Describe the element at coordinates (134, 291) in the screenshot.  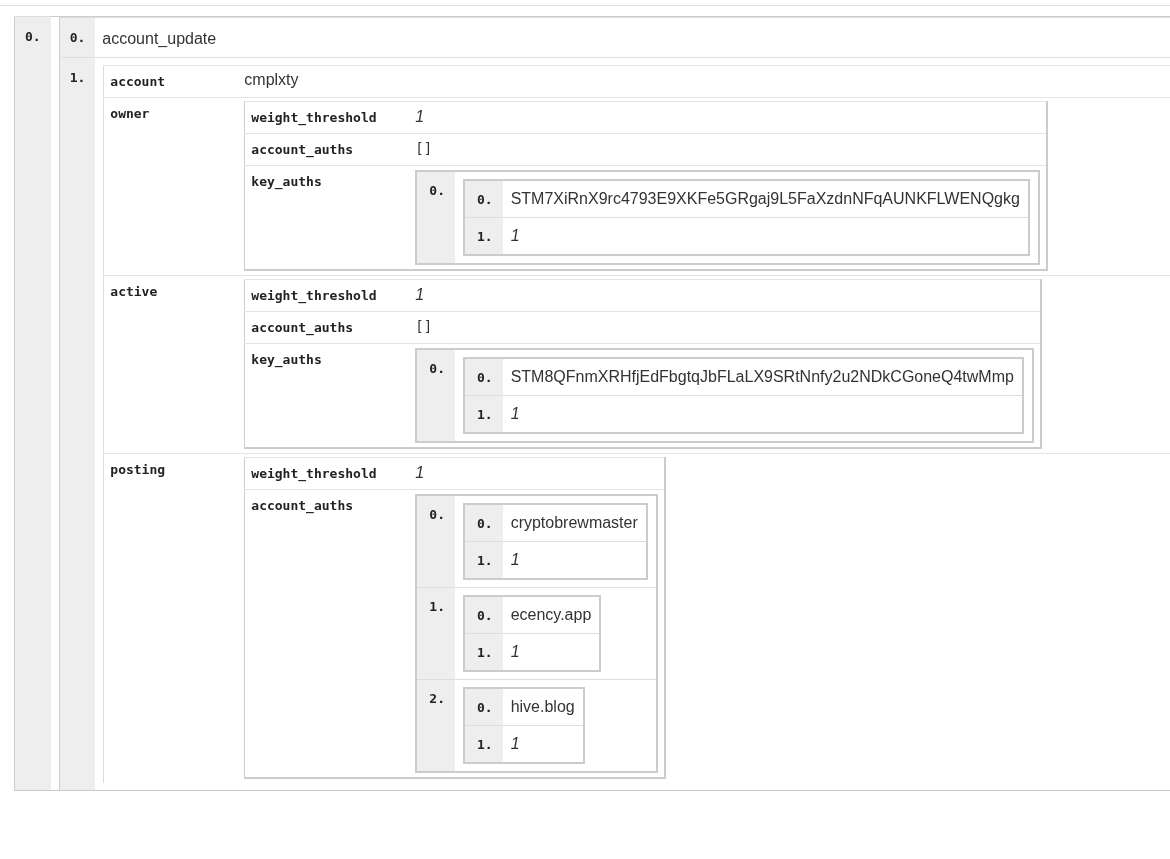
I see `key-label: active` at that location.